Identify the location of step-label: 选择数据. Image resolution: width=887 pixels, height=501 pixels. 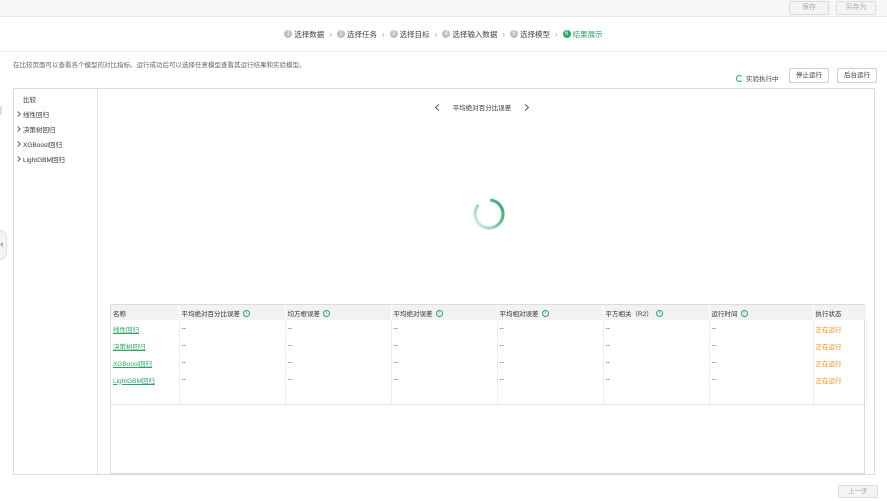
(309, 34).